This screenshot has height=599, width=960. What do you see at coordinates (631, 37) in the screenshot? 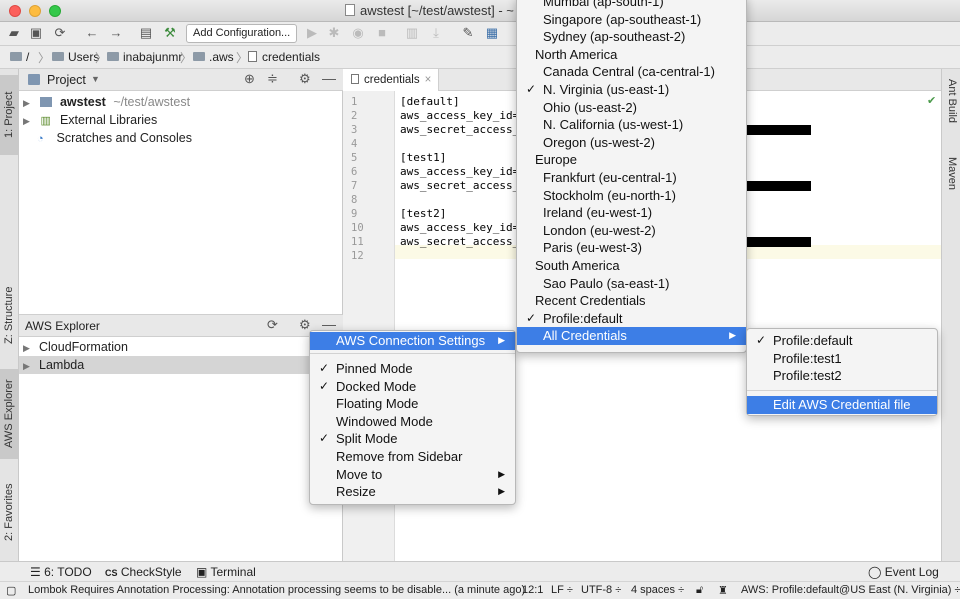
I see `menu-item-sydney-ap-southeast-2: Sydney (ap-southeast-2)` at bounding box center [631, 37].